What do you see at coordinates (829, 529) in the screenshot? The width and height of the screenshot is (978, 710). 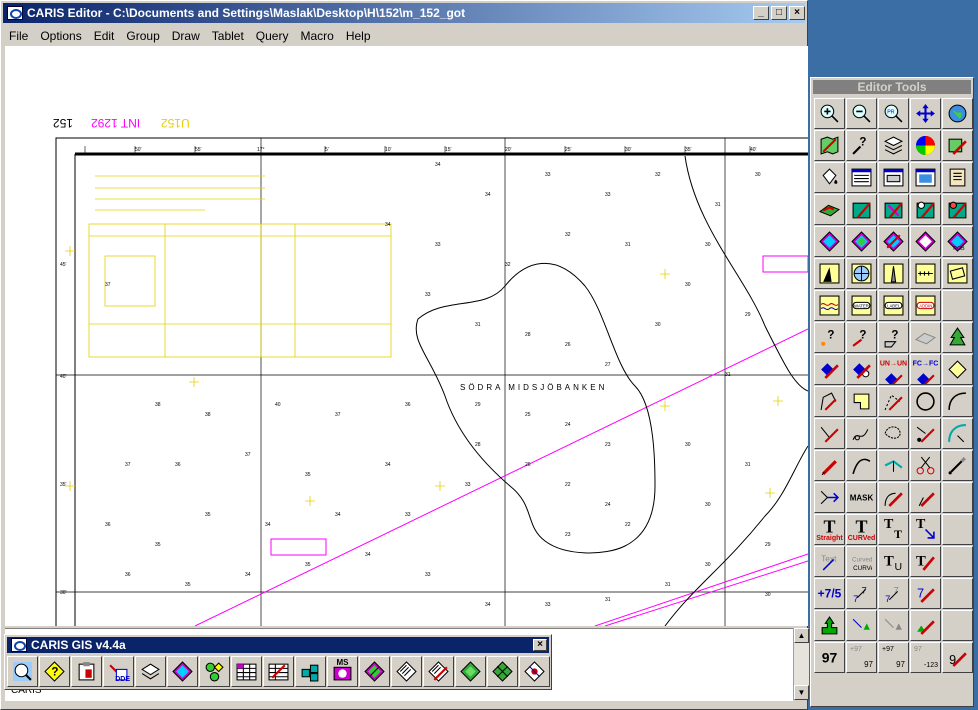 I see `text-straight-button: T Straight` at bounding box center [829, 529].